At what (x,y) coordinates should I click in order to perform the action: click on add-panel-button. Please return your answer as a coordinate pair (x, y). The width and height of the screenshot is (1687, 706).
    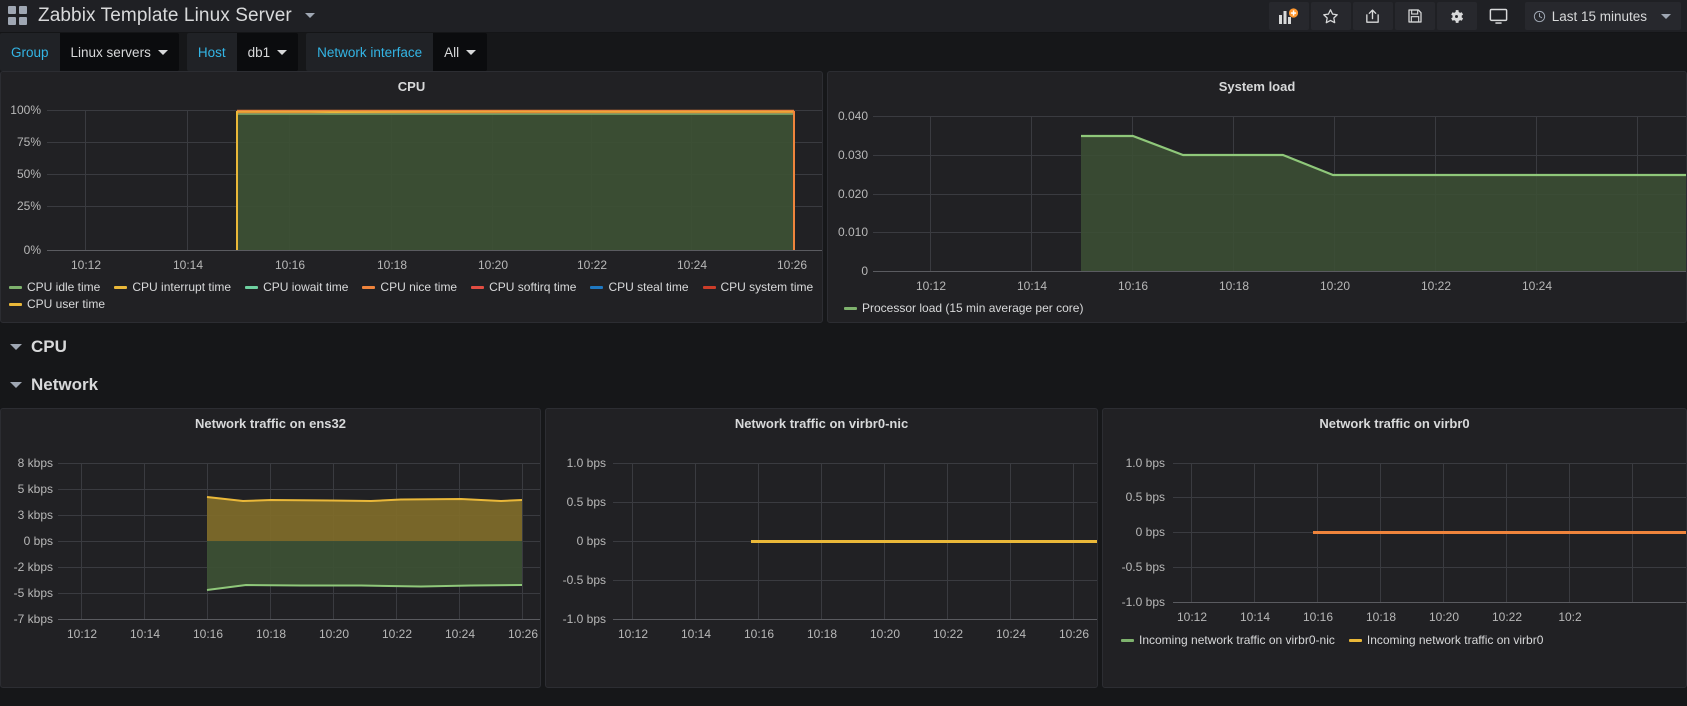
    Looking at the image, I should click on (1288, 16).